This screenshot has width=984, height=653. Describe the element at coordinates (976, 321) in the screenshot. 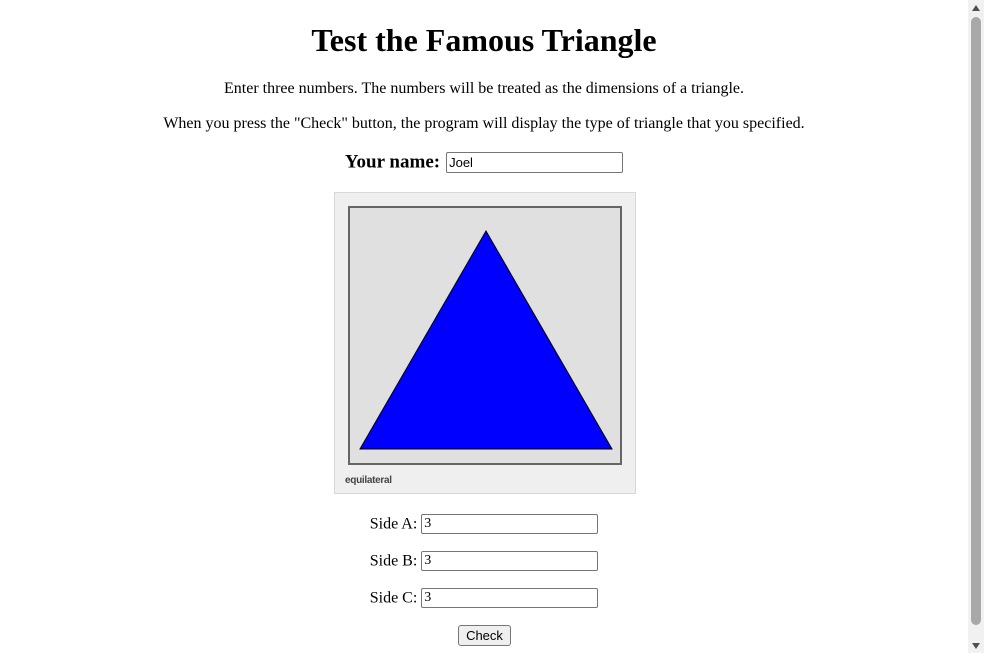

I see `scrollbar-thumb` at that location.